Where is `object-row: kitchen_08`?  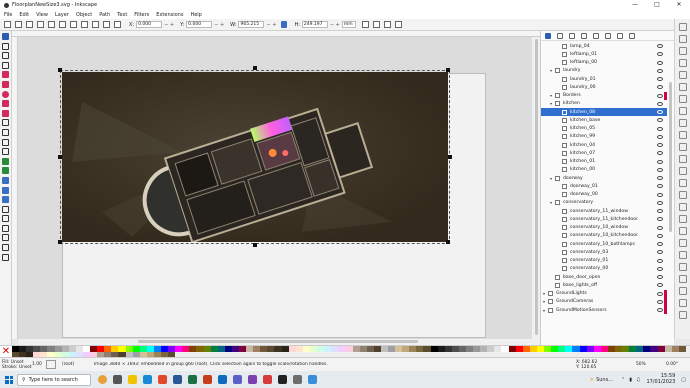
object-row: kitchen_08 is located at coordinates (604, 112).